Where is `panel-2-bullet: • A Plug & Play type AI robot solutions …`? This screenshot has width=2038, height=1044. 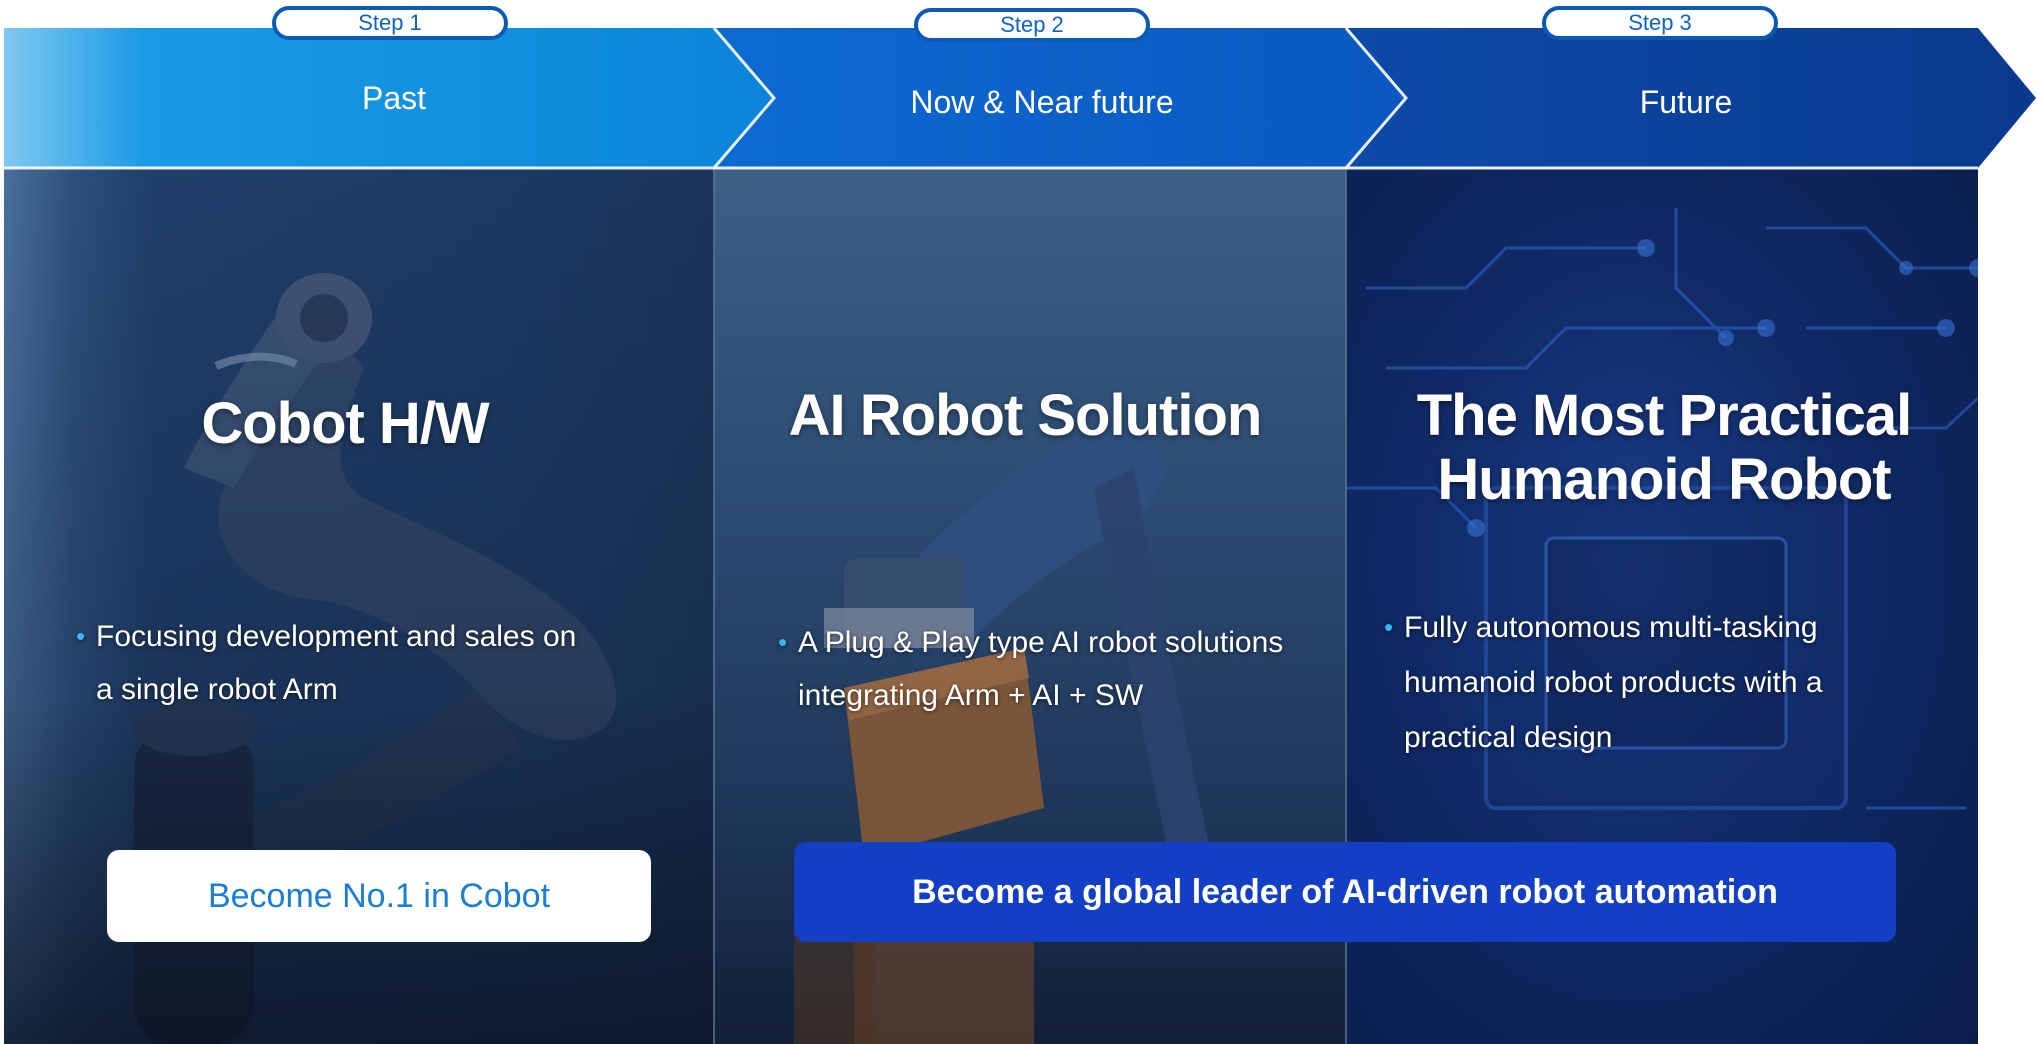
panel-2-bullet: • A Plug & Play type AI robot solutions … is located at coordinates (1058, 669).